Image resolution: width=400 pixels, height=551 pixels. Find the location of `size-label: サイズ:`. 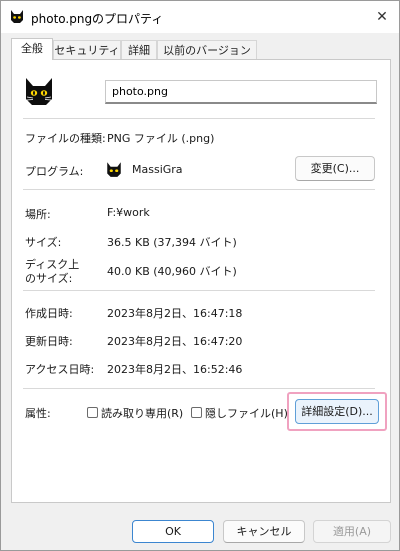

size-label: サイズ: is located at coordinates (43, 242).